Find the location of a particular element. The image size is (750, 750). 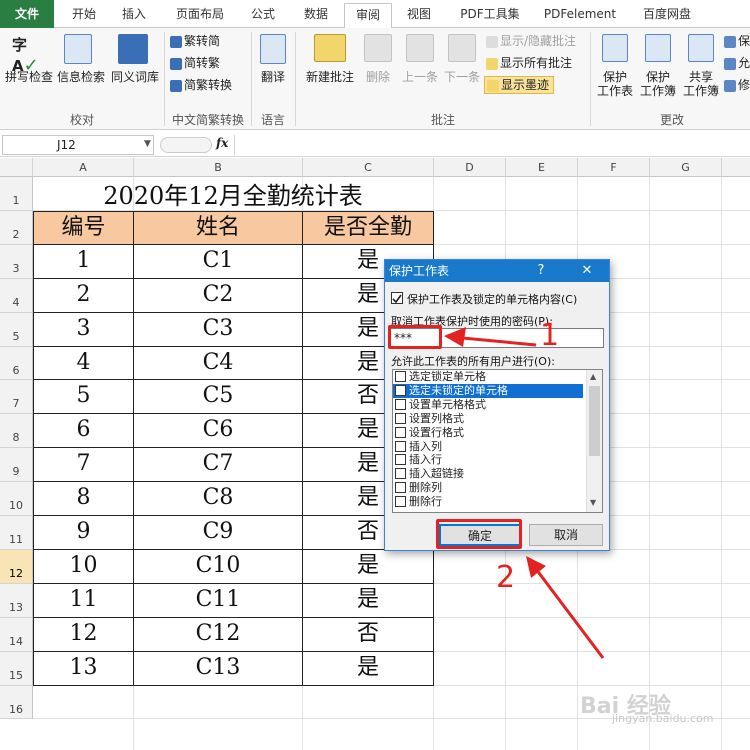

annotation-number-1: 1 is located at coordinates (550, 335).